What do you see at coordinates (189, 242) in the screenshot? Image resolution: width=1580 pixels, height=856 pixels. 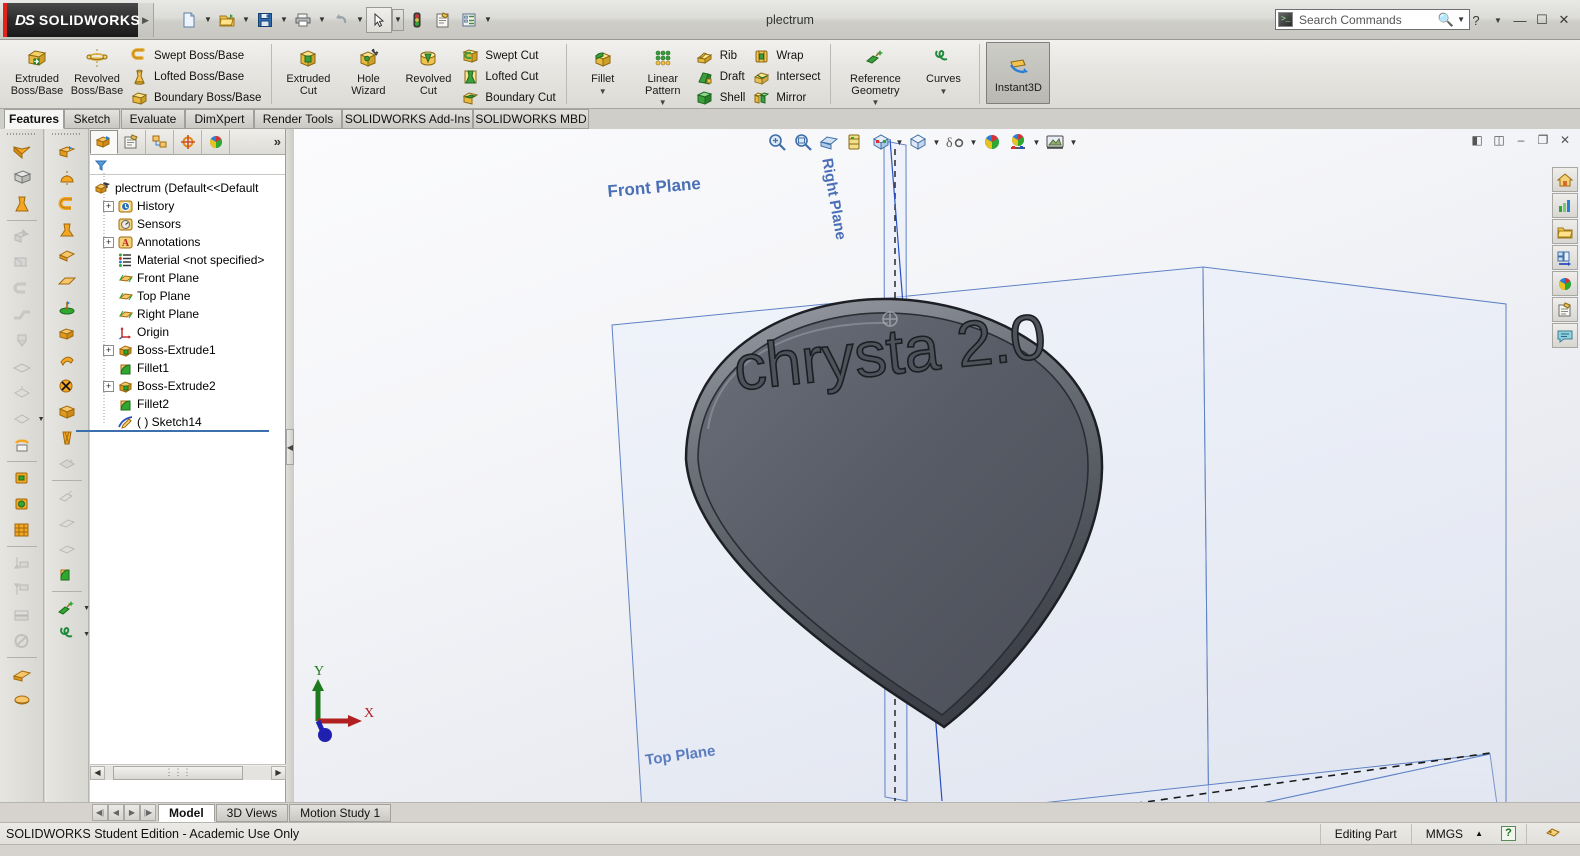 I see `tree-item-annotations: + A Annotations` at bounding box center [189, 242].